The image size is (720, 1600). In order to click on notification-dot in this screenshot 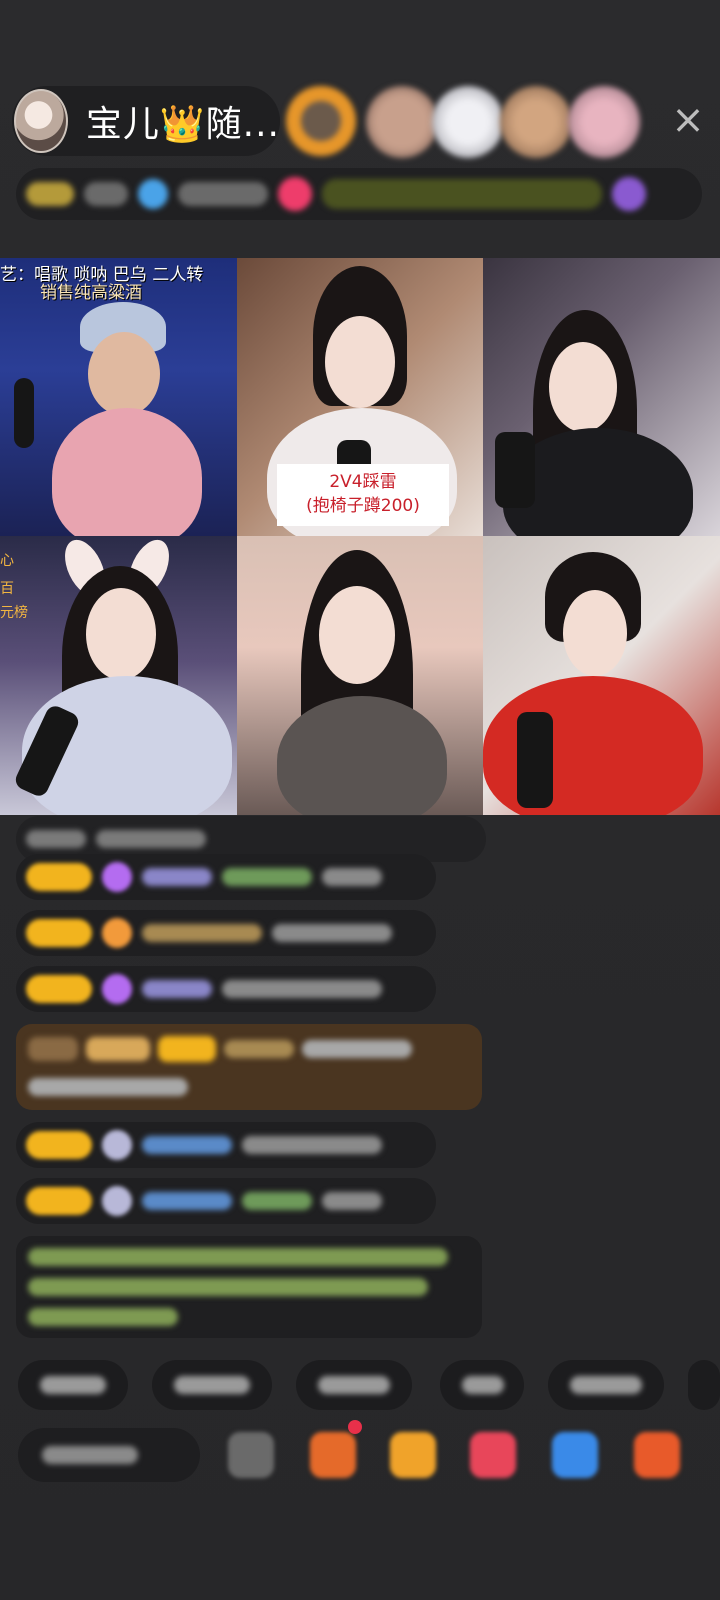, I will do `click(355, 1427)`.